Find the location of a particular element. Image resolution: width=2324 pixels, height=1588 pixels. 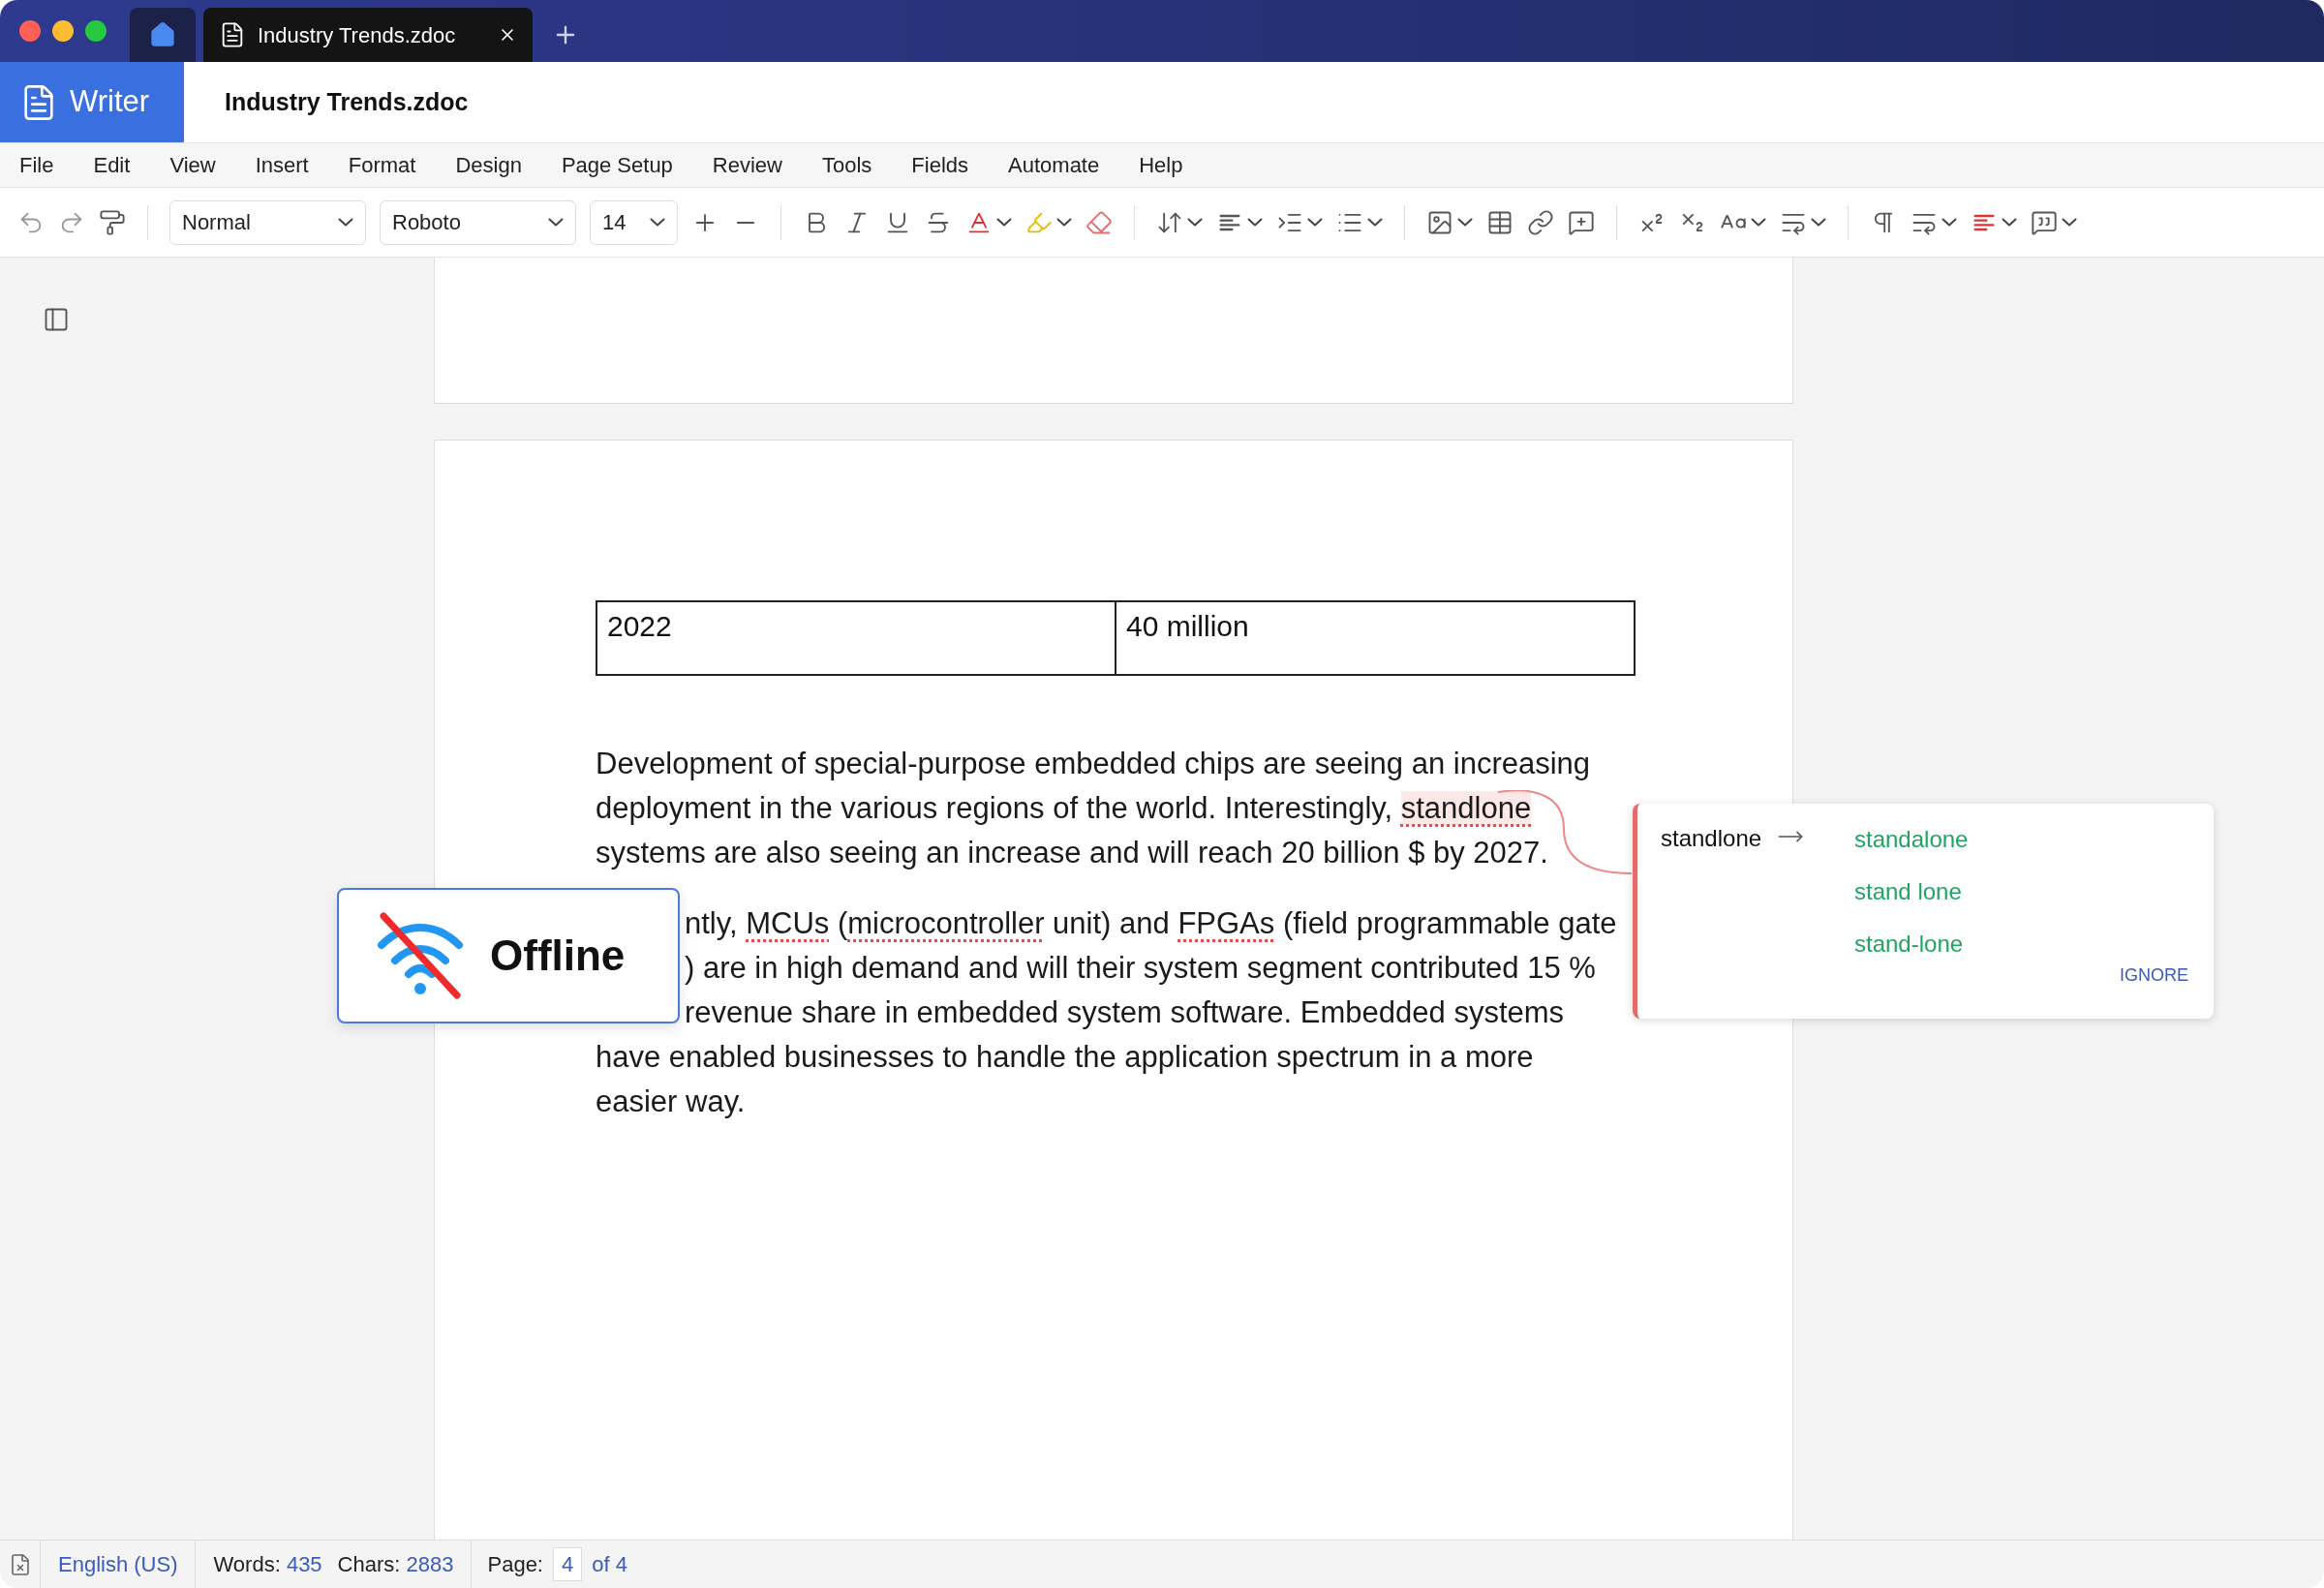

app-logo-button: Writer is located at coordinates (92, 102).